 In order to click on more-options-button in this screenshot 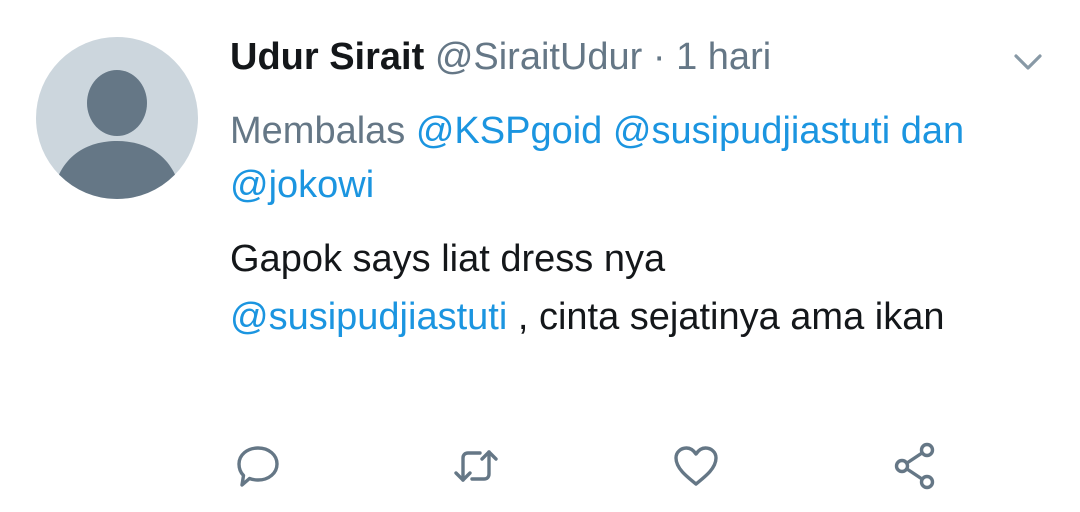, I will do `click(1028, 62)`.